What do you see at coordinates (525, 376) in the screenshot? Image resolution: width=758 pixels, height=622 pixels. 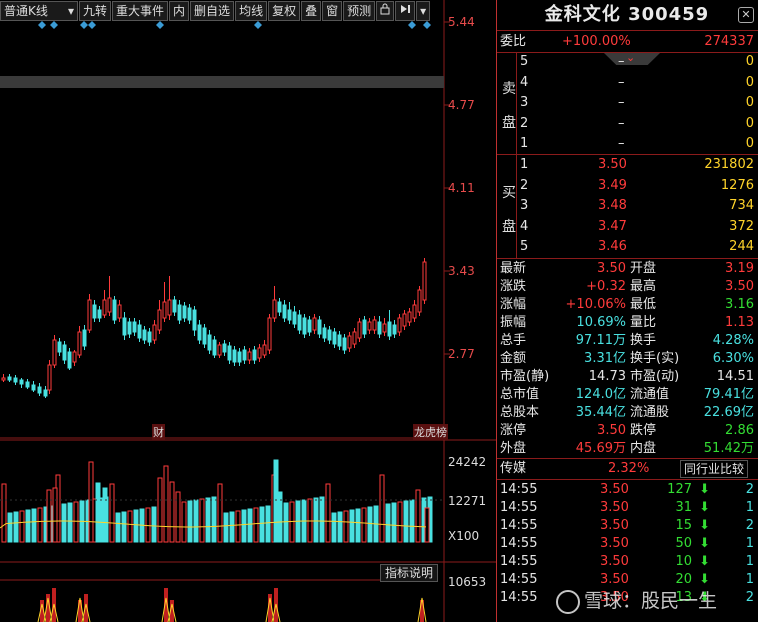 I see `stat-label: 市盈(静)` at bounding box center [525, 376].